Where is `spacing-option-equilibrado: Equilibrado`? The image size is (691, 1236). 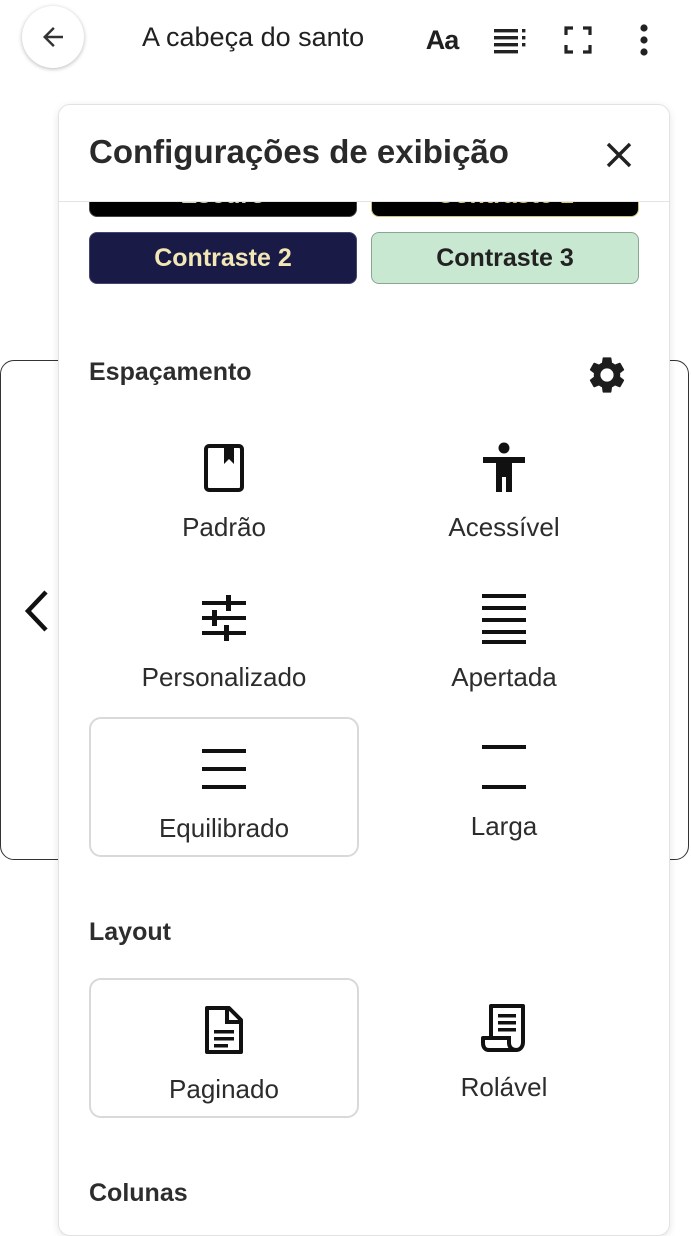
spacing-option-equilibrado: Equilibrado is located at coordinates (224, 787).